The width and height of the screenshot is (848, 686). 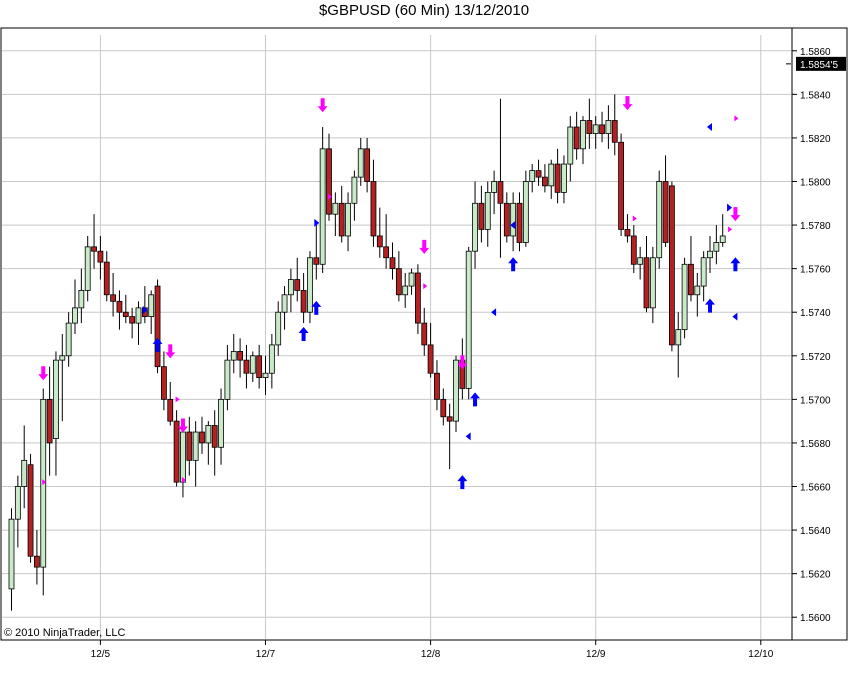 What do you see at coordinates (815, 357) in the screenshot?
I see `y-tick-label: 1.5720` at bounding box center [815, 357].